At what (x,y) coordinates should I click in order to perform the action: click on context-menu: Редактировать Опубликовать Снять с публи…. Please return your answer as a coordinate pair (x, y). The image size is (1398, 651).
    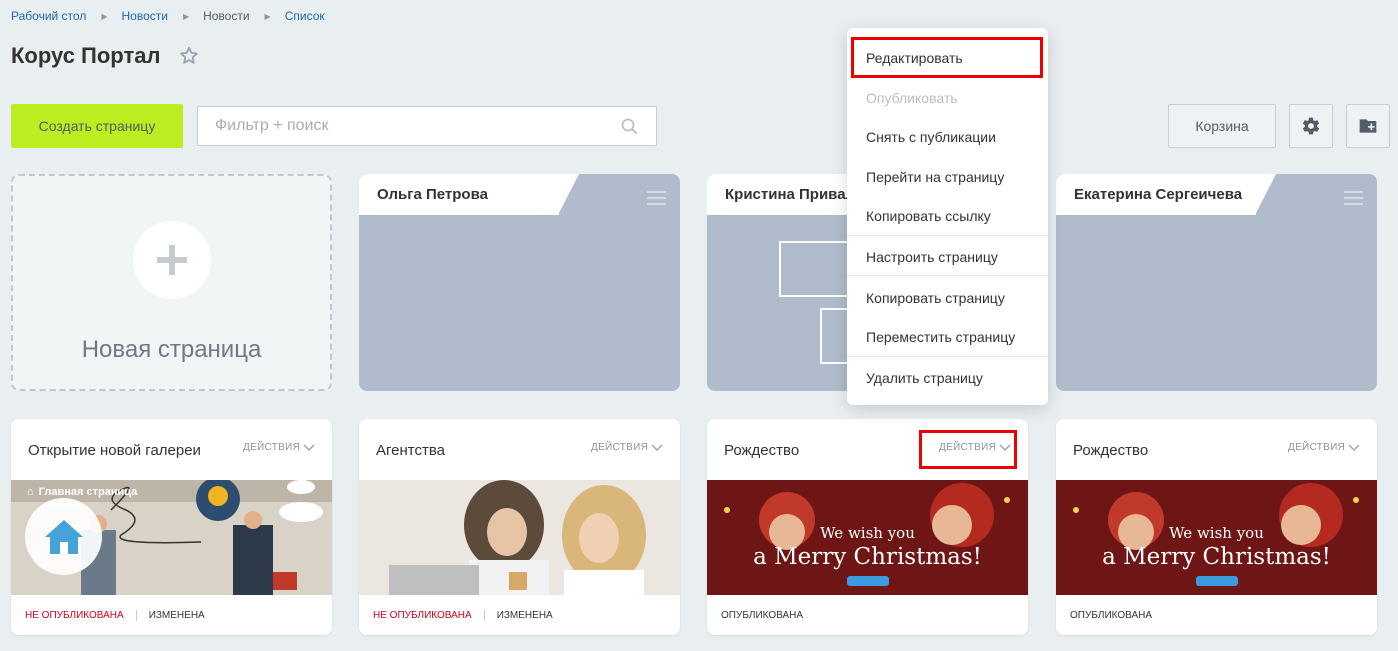
    Looking at the image, I should click on (947, 216).